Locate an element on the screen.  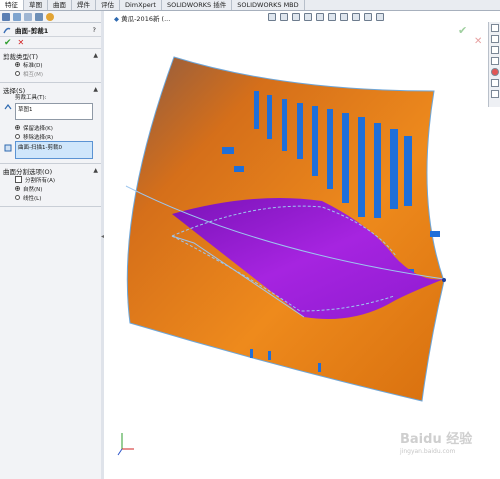
checkbox-box is located at coordinates (18, 179).